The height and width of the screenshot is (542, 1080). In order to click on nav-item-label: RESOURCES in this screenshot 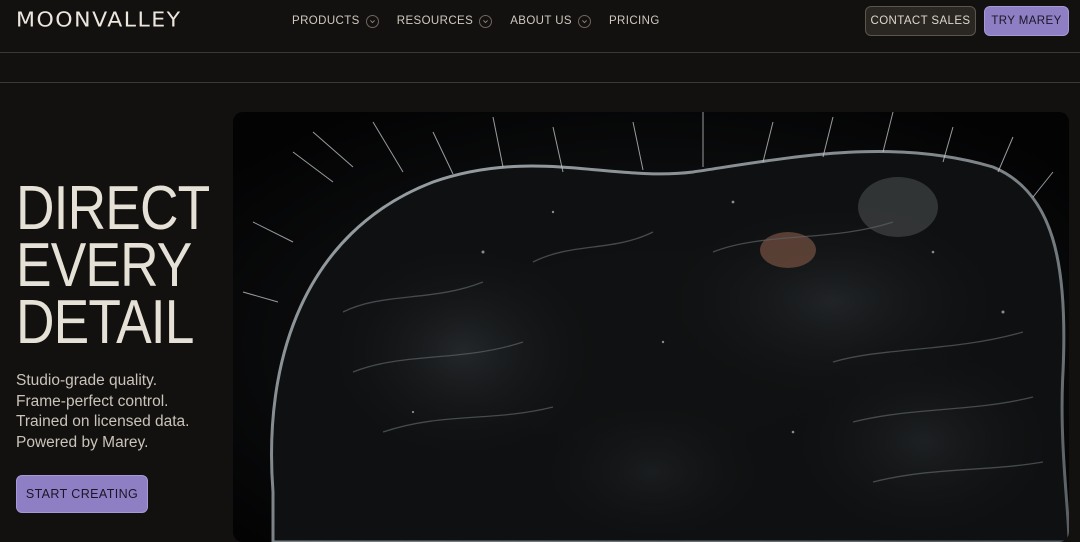, I will do `click(435, 21)`.